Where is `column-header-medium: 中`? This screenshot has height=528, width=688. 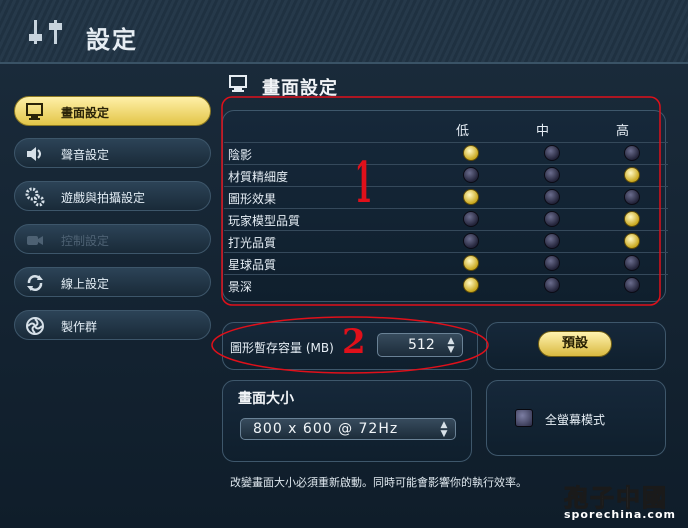 column-header-medium: 中 is located at coordinates (543, 131).